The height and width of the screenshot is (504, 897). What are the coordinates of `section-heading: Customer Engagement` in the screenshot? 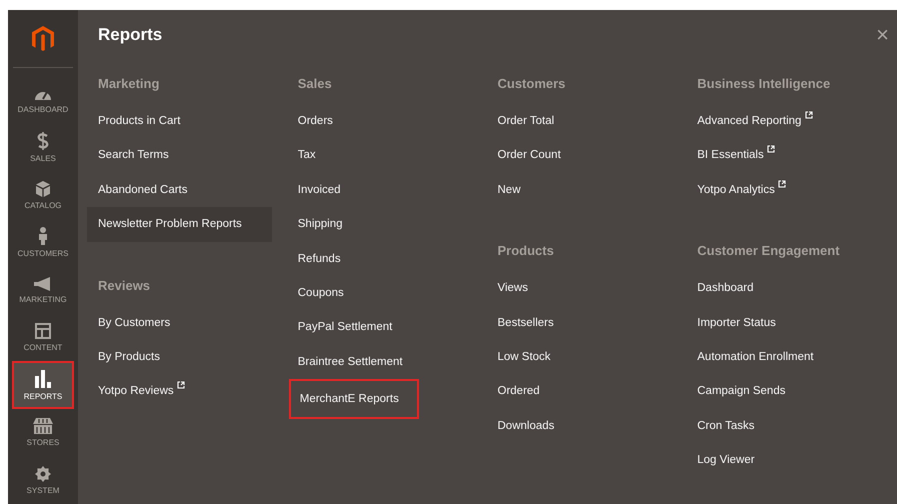 It's located at (769, 251).